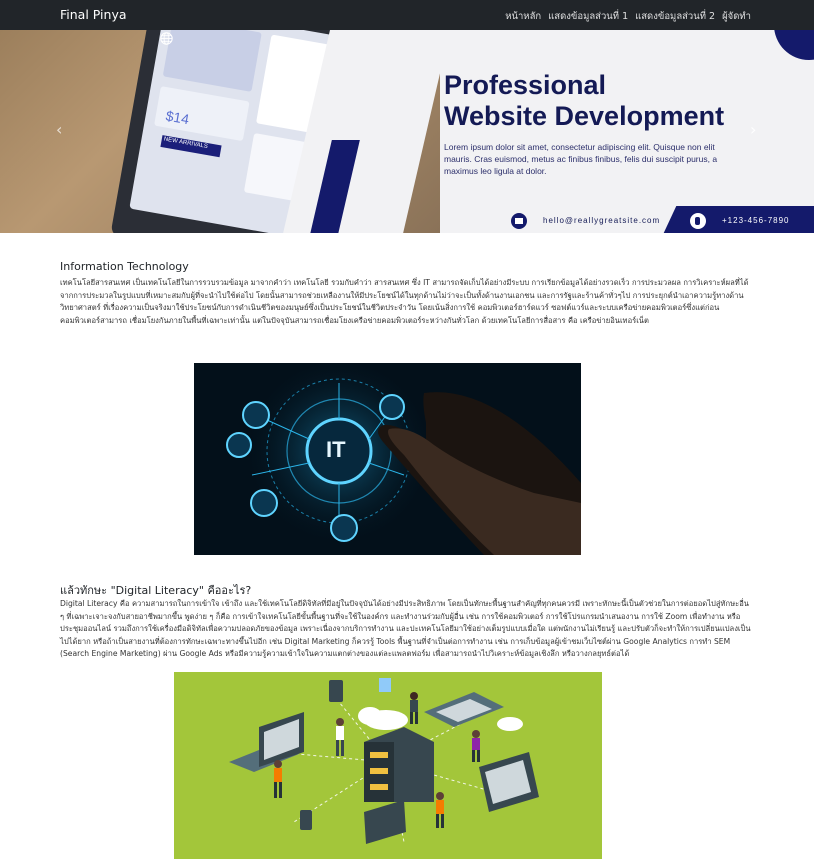 The width and height of the screenshot is (814, 859). I want to click on nav-link-data-part-1: แสดงข้อมูลส่วนที่ 1, so click(588, 16).